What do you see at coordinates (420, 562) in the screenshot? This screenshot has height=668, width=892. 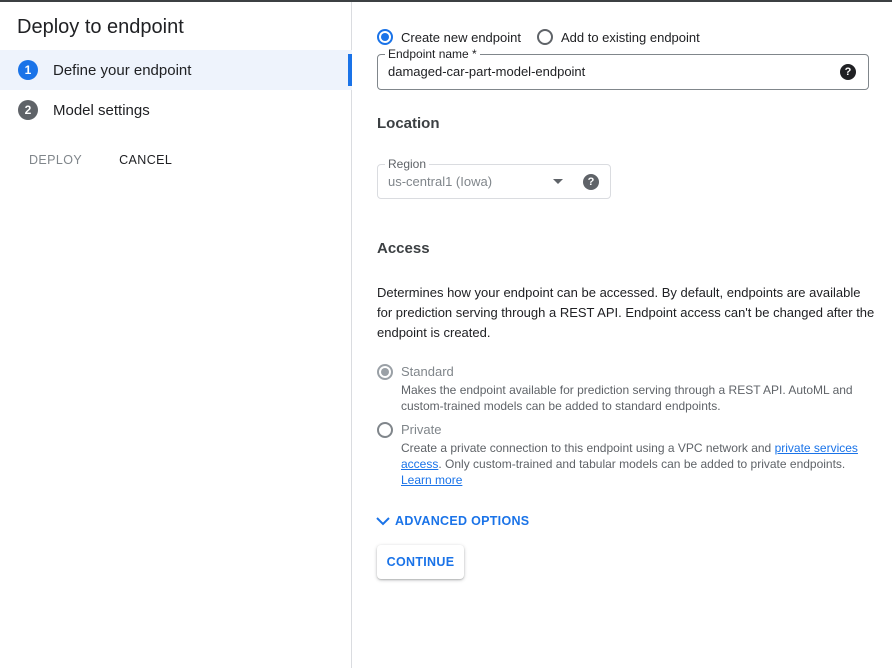 I see `continue-button: CONTINUE` at bounding box center [420, 562].